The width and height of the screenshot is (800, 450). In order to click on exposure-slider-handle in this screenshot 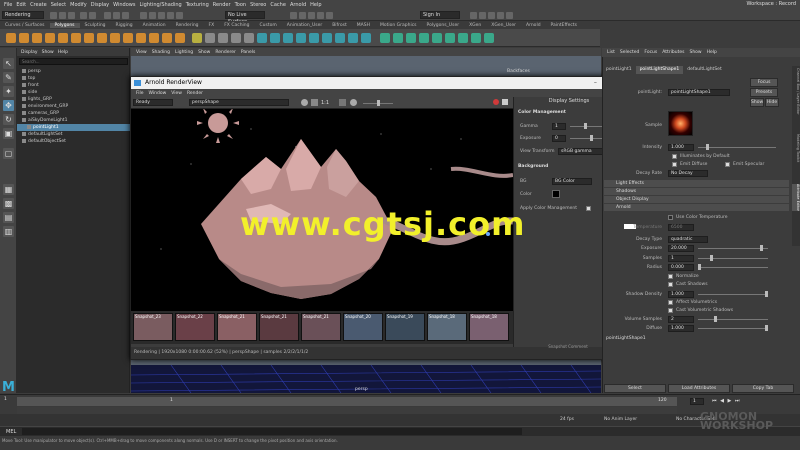, I will do `click(378, 103)`.